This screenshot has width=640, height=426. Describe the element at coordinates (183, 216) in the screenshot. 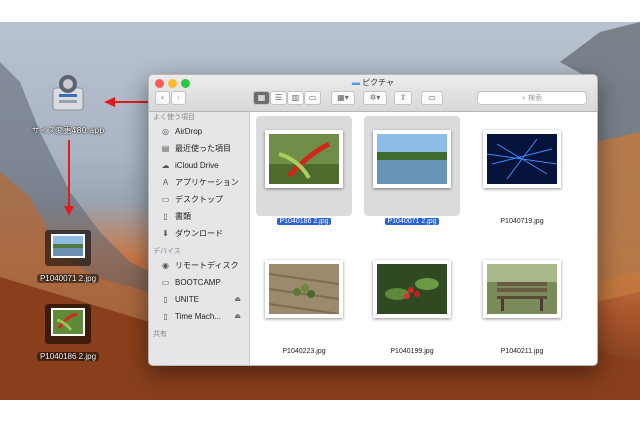

I see `sidebar-item-label: 書類` at that location.